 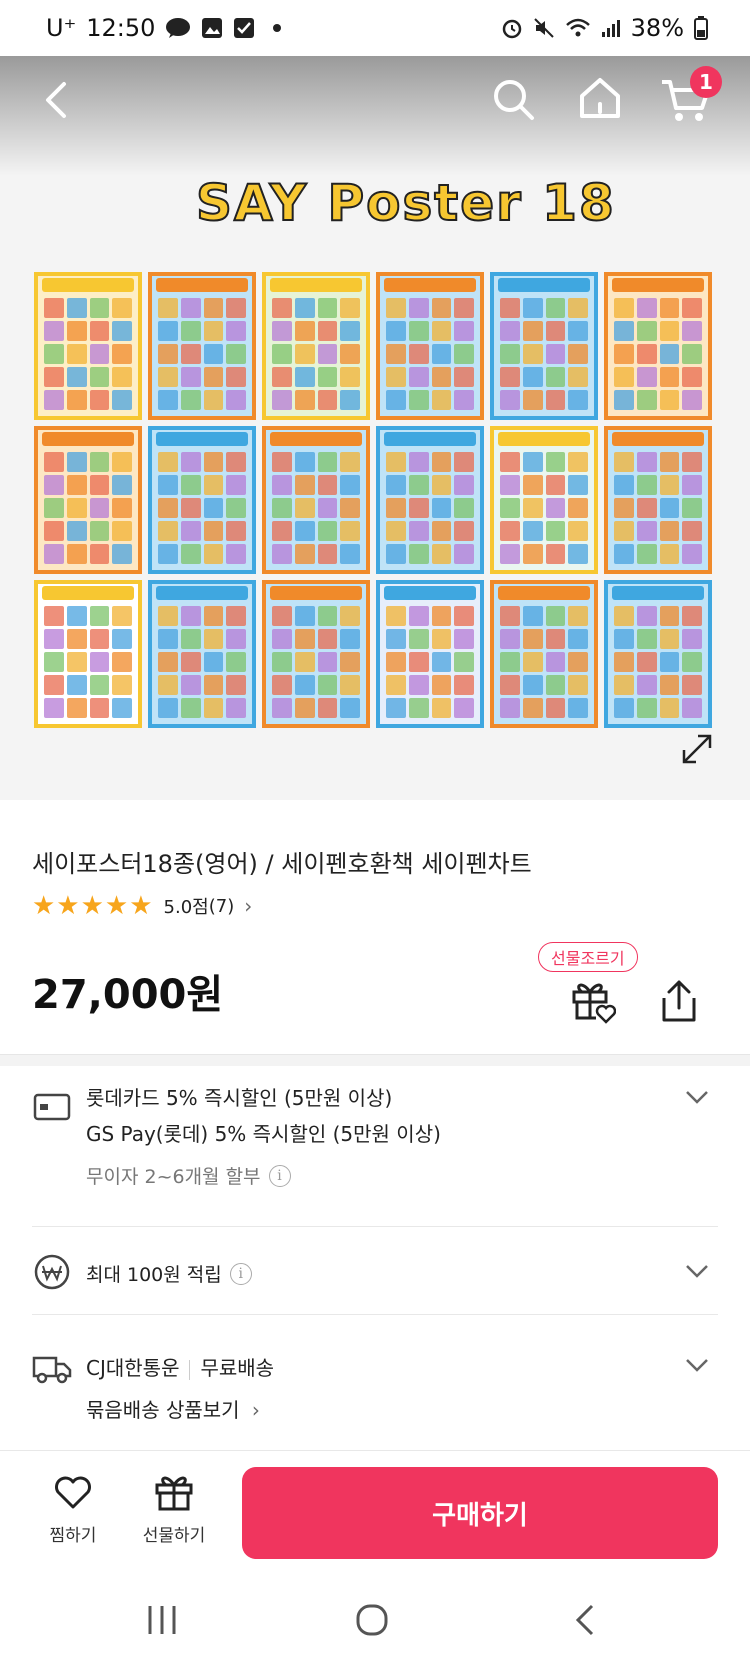 I want to click on share-button, so click(x=679, y=1001).